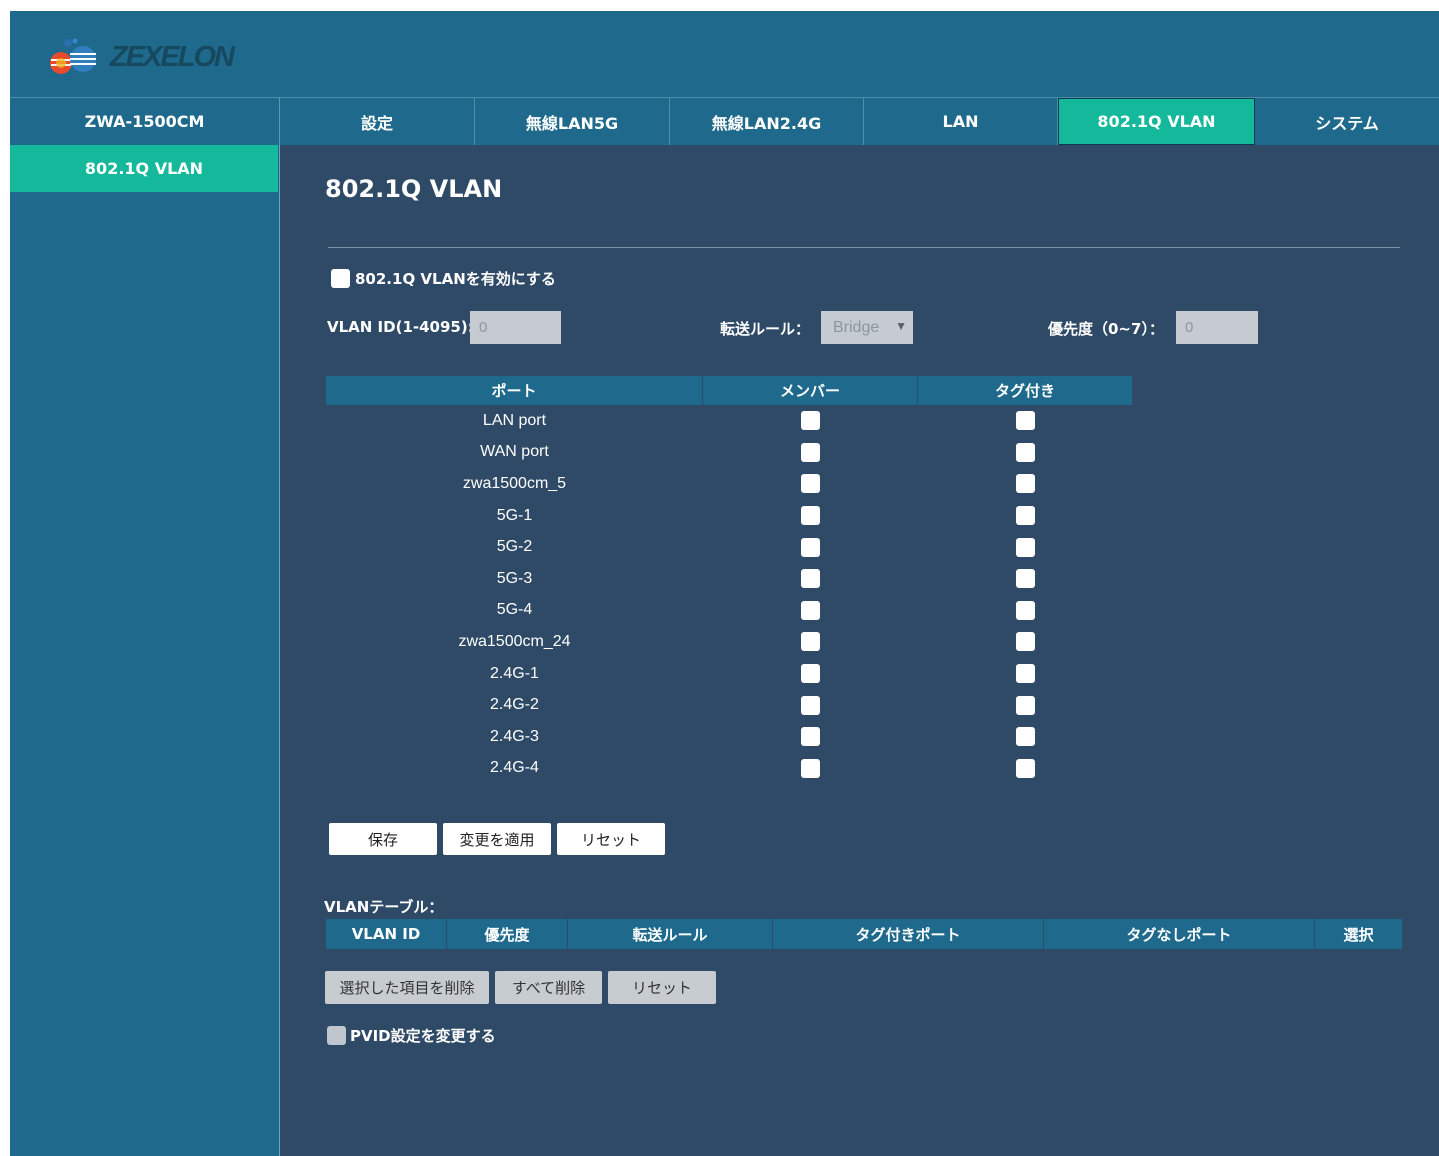 The height and width of the screenshot is (1156, 1439). I want to click on port-name: 2.4G-1, so click(514, 673).